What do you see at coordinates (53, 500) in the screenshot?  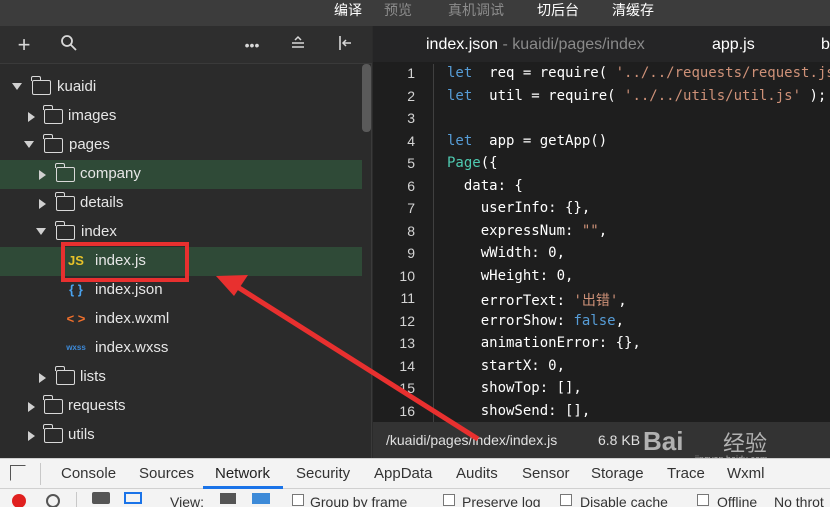 I see `clear-icon` at bounding box center [53, 500].